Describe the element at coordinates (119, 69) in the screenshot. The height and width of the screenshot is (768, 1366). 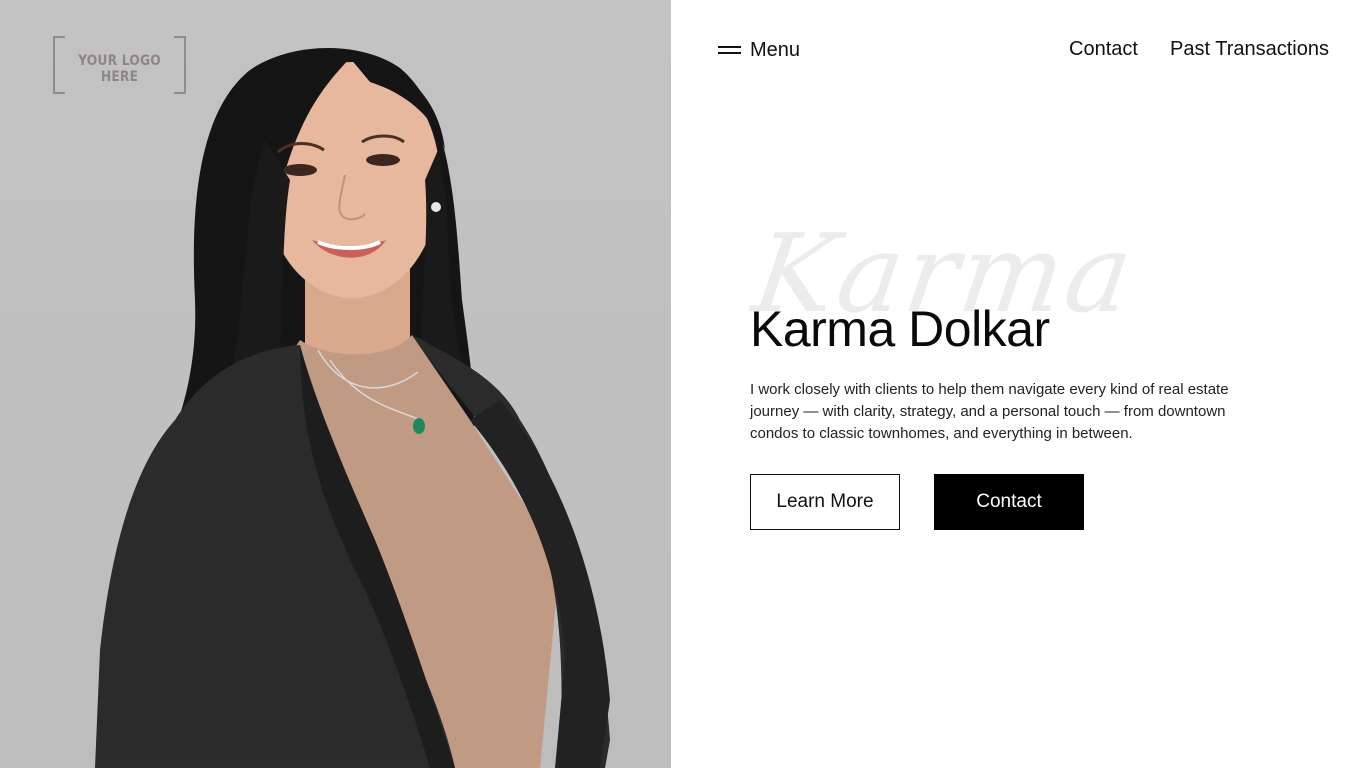
I see `logo-text: YOUR LOGO HERE` at that location.